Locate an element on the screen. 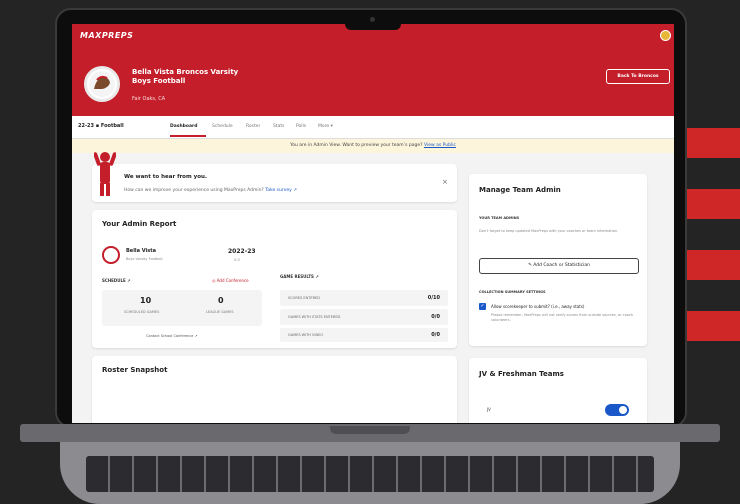 This screenshot has height=504, width=740. report-title: Your Admin Report is located at coordinates (139, 224).